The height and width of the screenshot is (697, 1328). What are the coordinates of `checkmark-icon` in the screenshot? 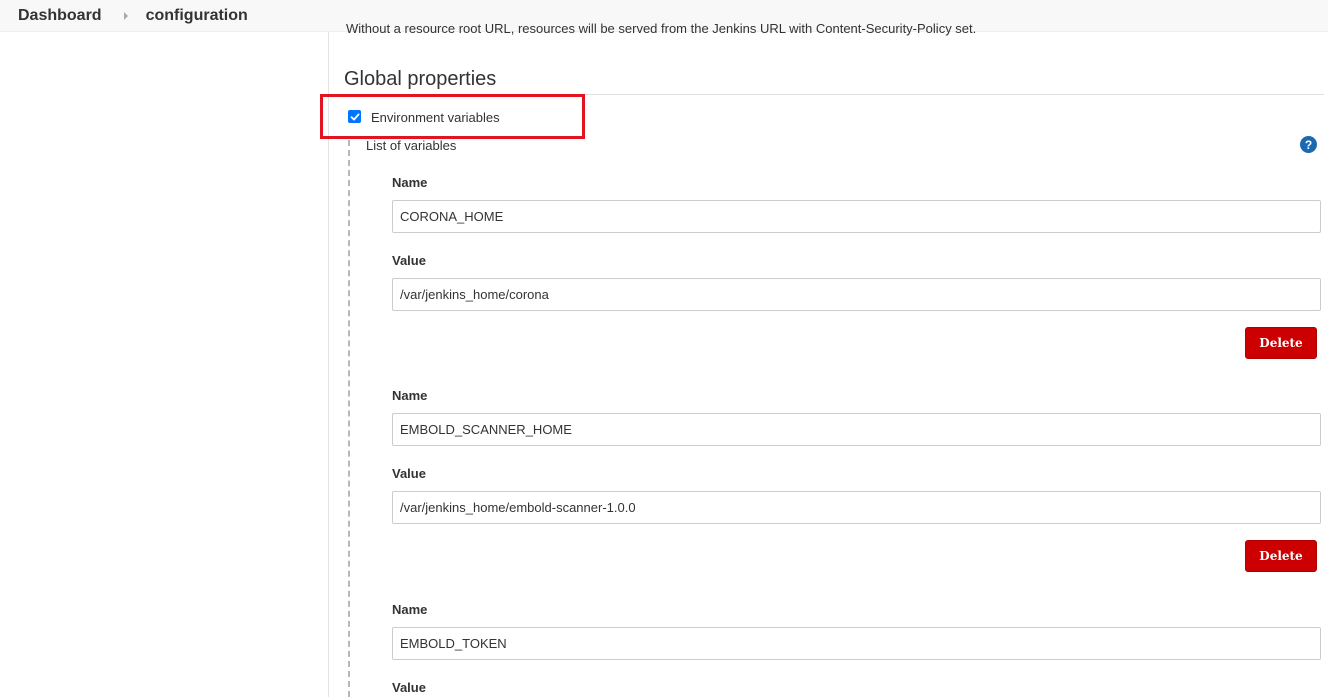 It's located at (354, 116).